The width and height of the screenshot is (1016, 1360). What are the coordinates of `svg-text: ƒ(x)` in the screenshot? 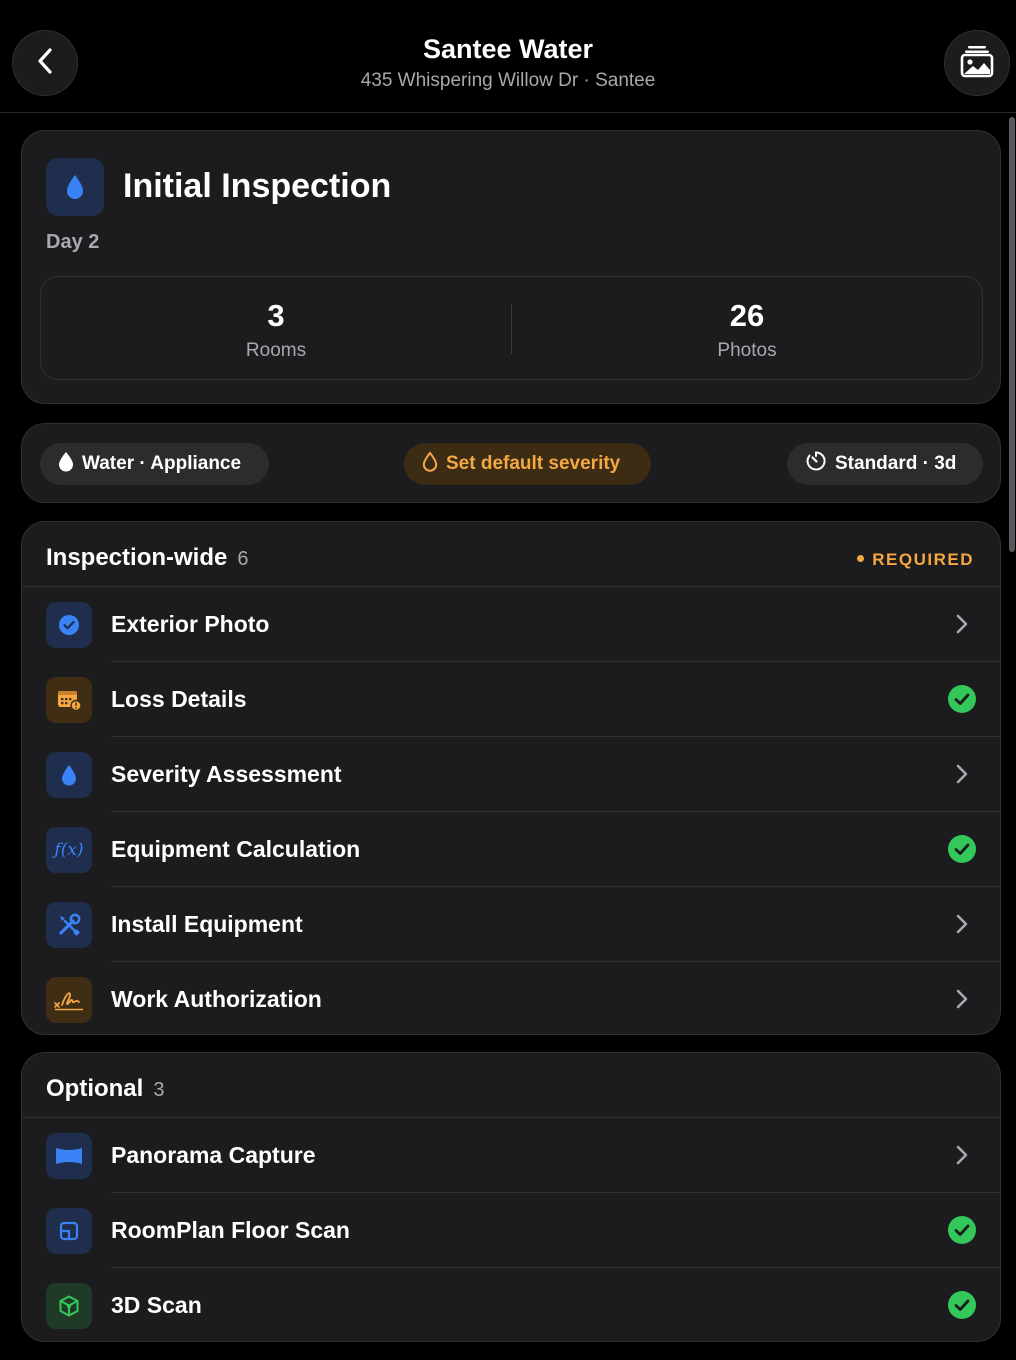 It's located at (68, 850).